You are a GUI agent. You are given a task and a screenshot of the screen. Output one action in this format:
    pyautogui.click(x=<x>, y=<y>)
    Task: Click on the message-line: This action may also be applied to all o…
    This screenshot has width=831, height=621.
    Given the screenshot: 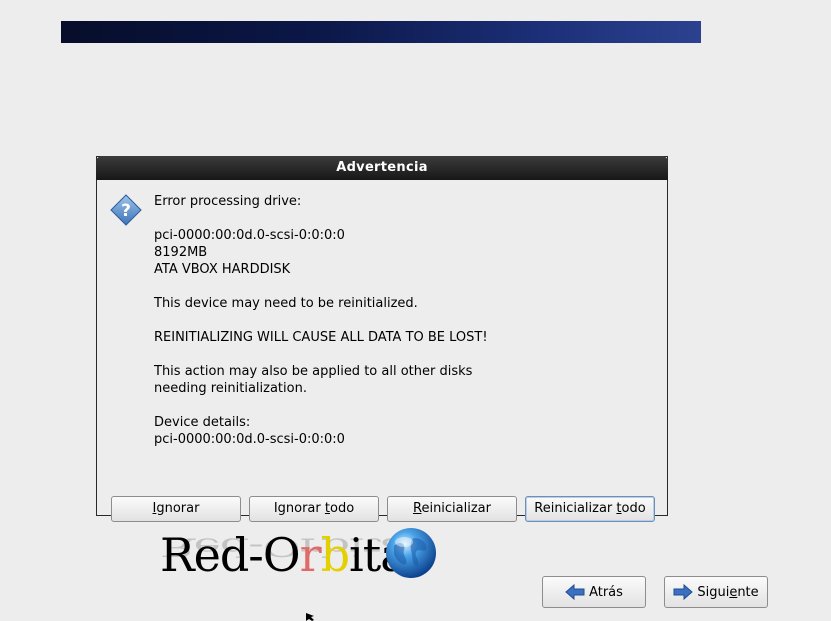 What is the action you would take?
    pyautogui.click(x=313, y=371)
    